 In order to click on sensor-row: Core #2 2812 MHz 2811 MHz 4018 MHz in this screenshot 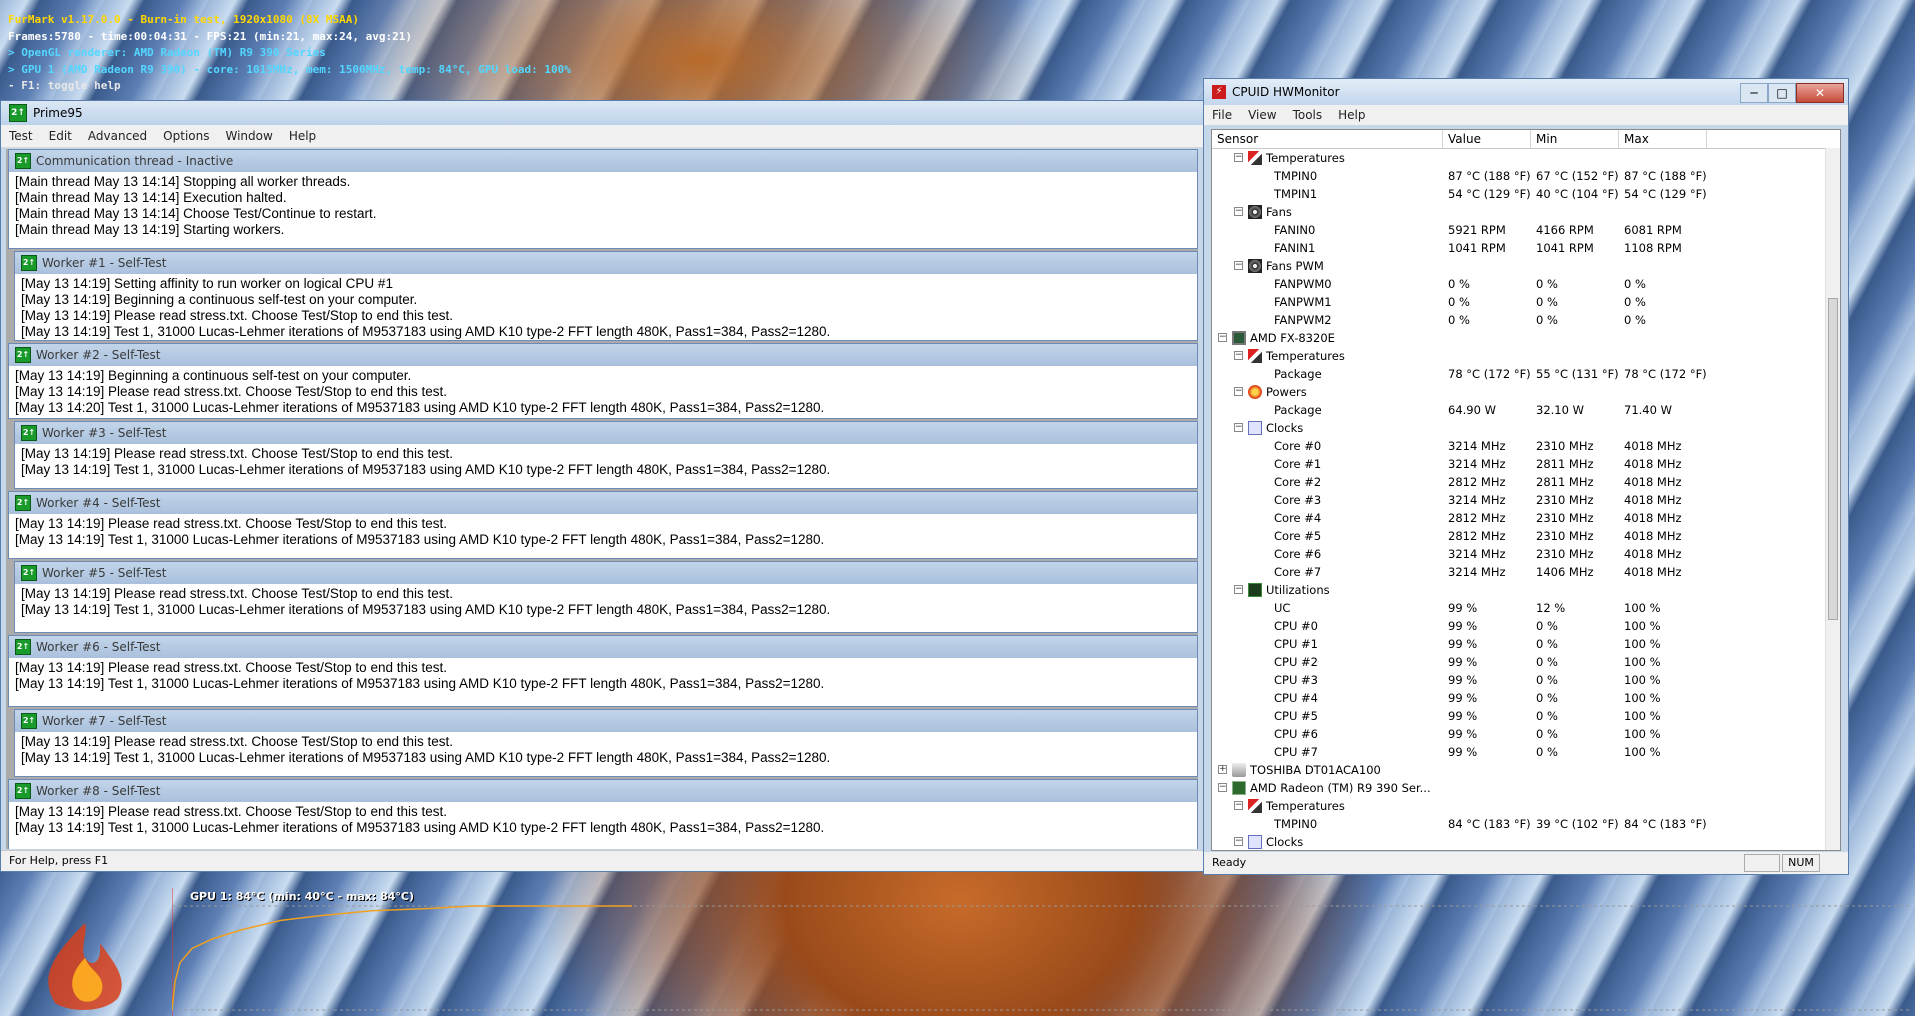, I will do `click(1526, 482)`.